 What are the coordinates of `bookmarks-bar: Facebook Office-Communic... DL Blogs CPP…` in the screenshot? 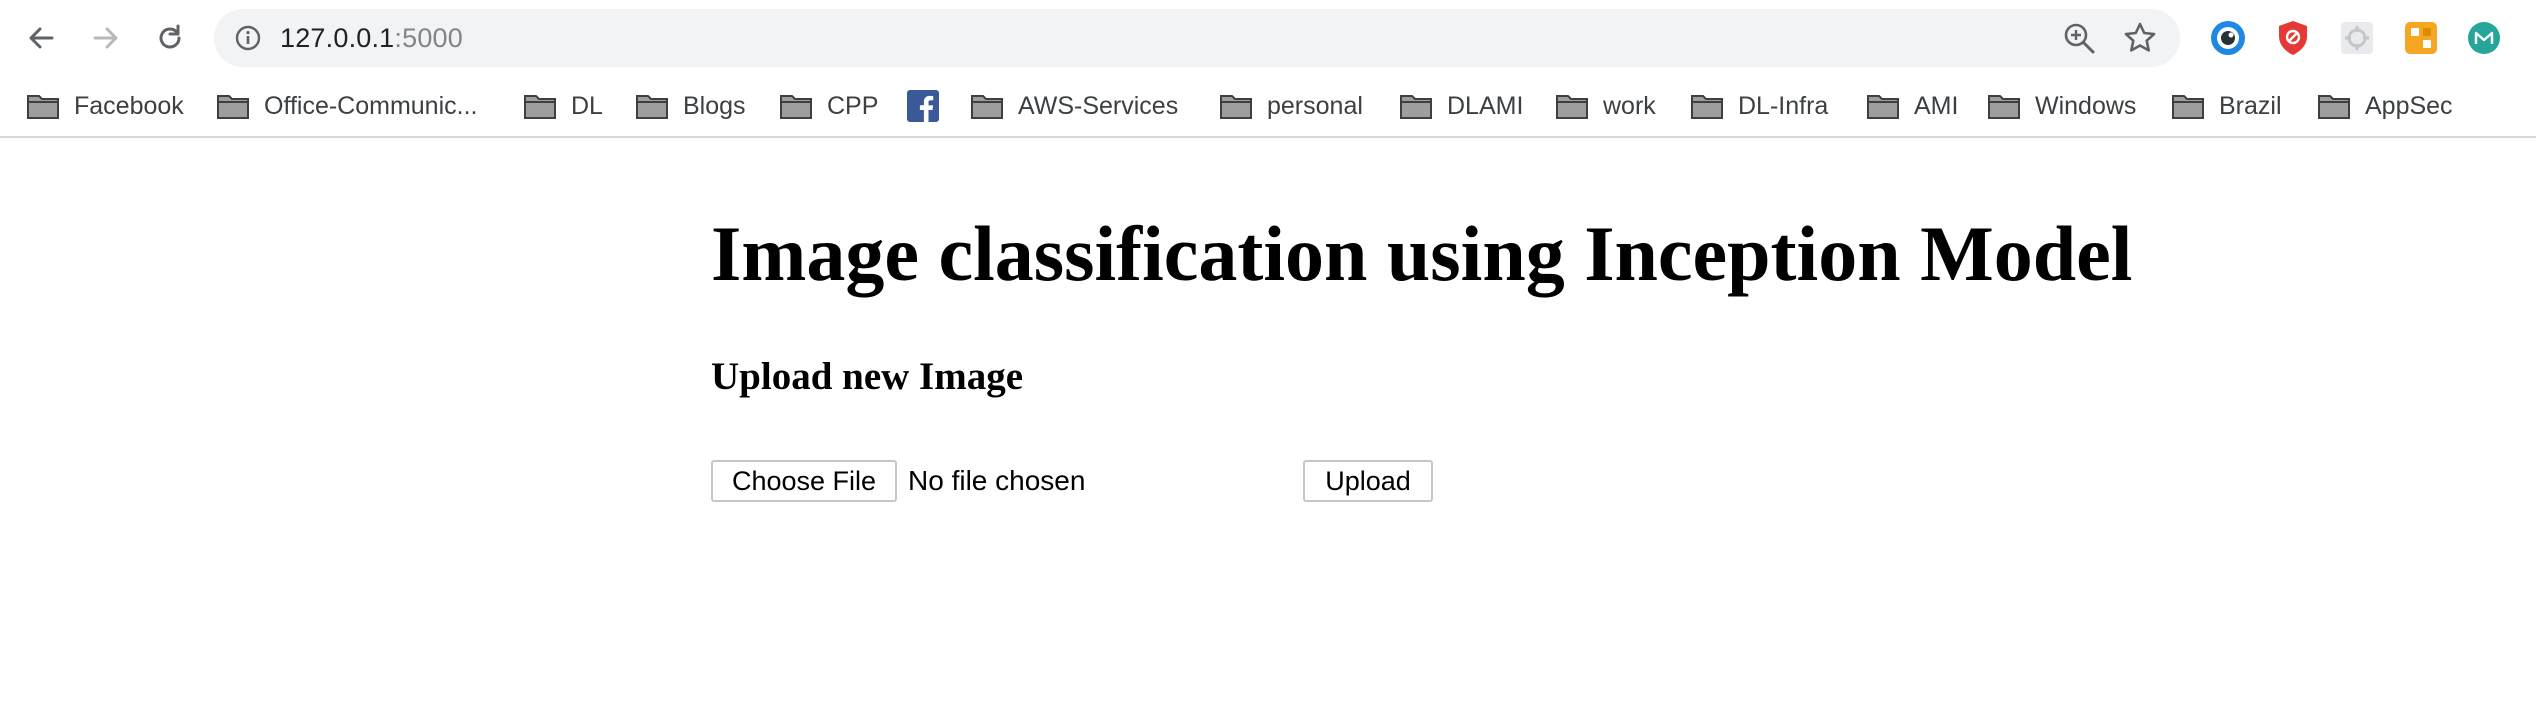 It's located at (1268, 108).